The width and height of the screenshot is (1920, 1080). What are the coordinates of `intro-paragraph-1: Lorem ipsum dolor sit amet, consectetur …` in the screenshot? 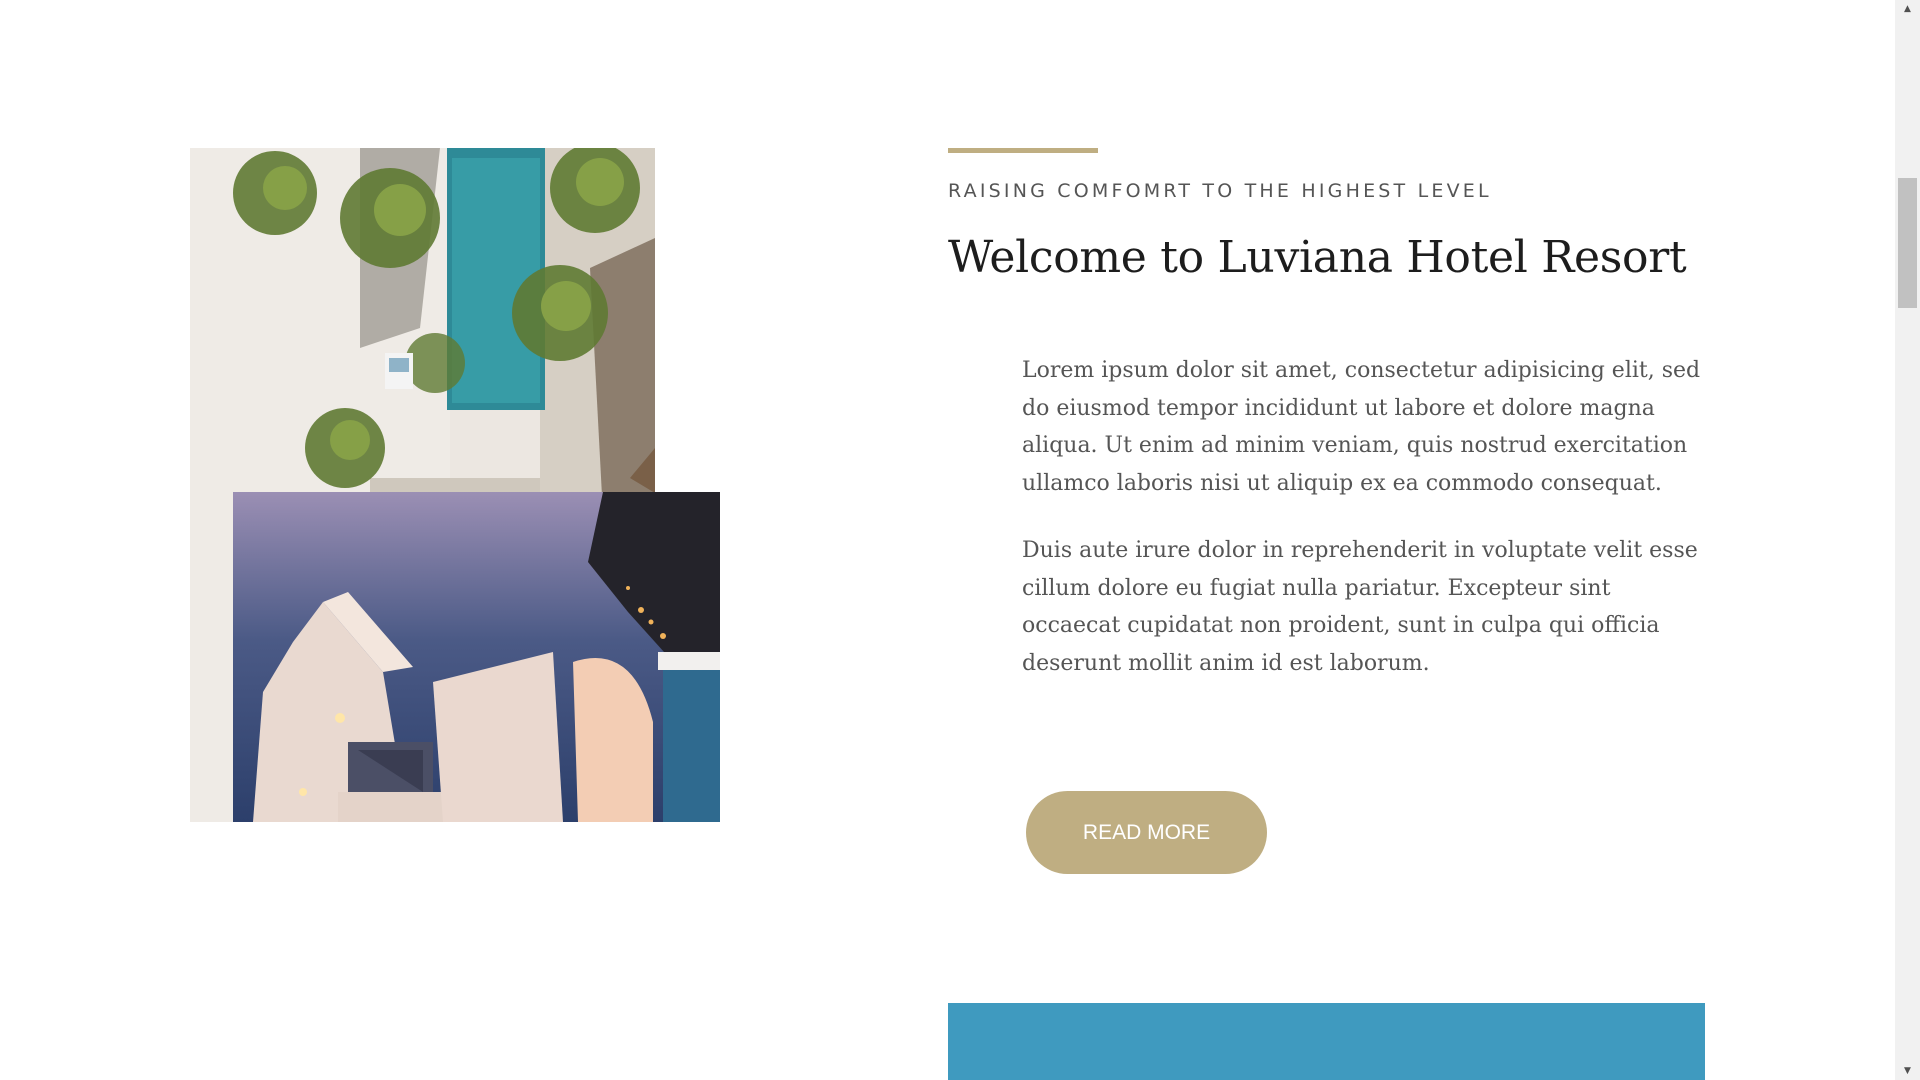 It's located at (1361, 427).